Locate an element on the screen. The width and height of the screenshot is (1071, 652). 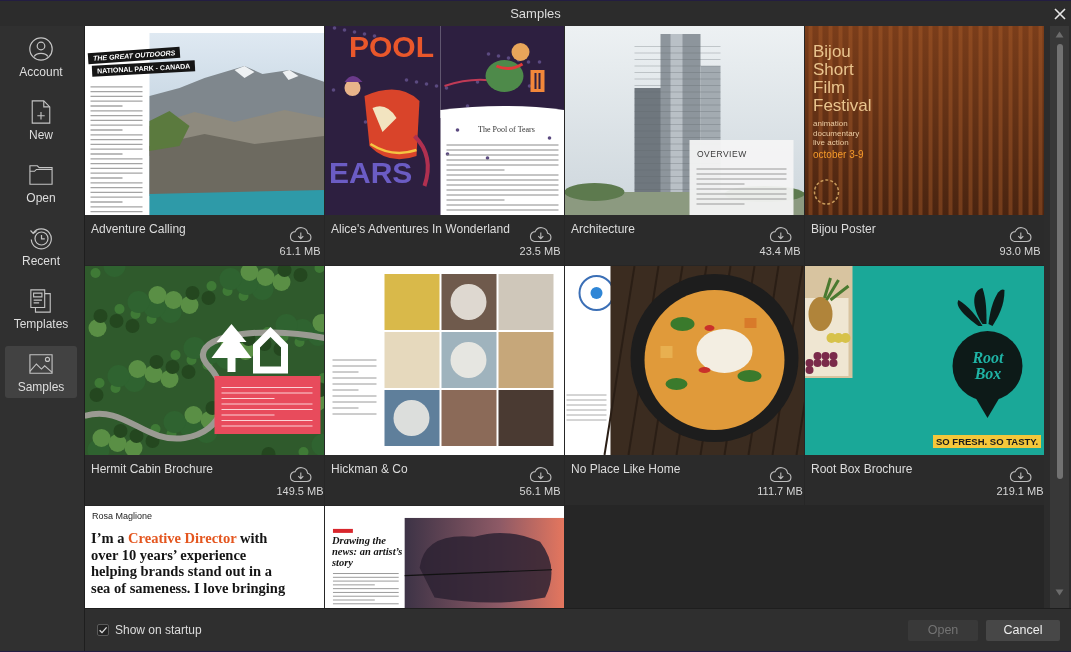
sample-card: No Place Like Home 111.7 MB is located at coordinates (684, 385).